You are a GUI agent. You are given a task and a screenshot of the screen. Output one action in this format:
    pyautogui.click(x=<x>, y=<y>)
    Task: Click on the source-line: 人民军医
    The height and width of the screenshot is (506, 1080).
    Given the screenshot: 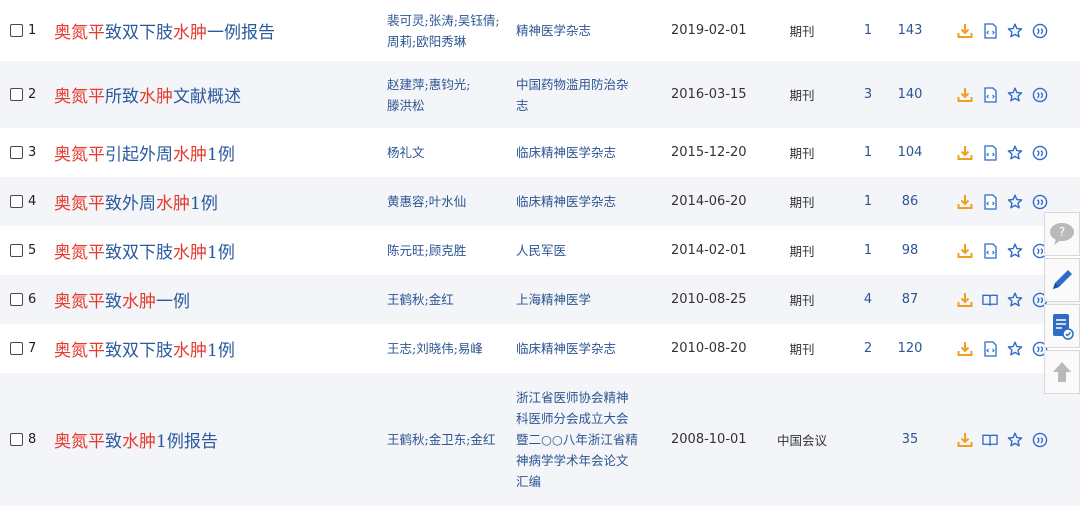 What is the action you would take?
    pyautogui.click(x=541, y=250)
    